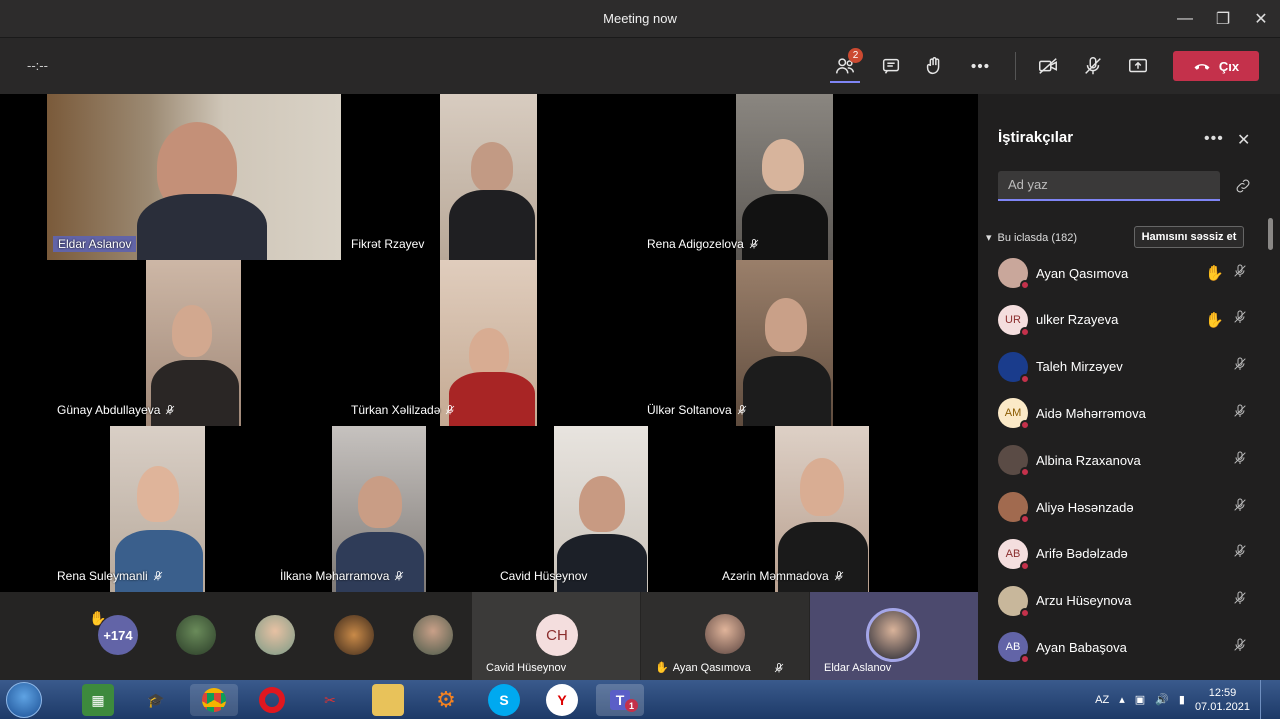  I want to click on participant-name: Albina Rzaxanova, so click(1088, 460).